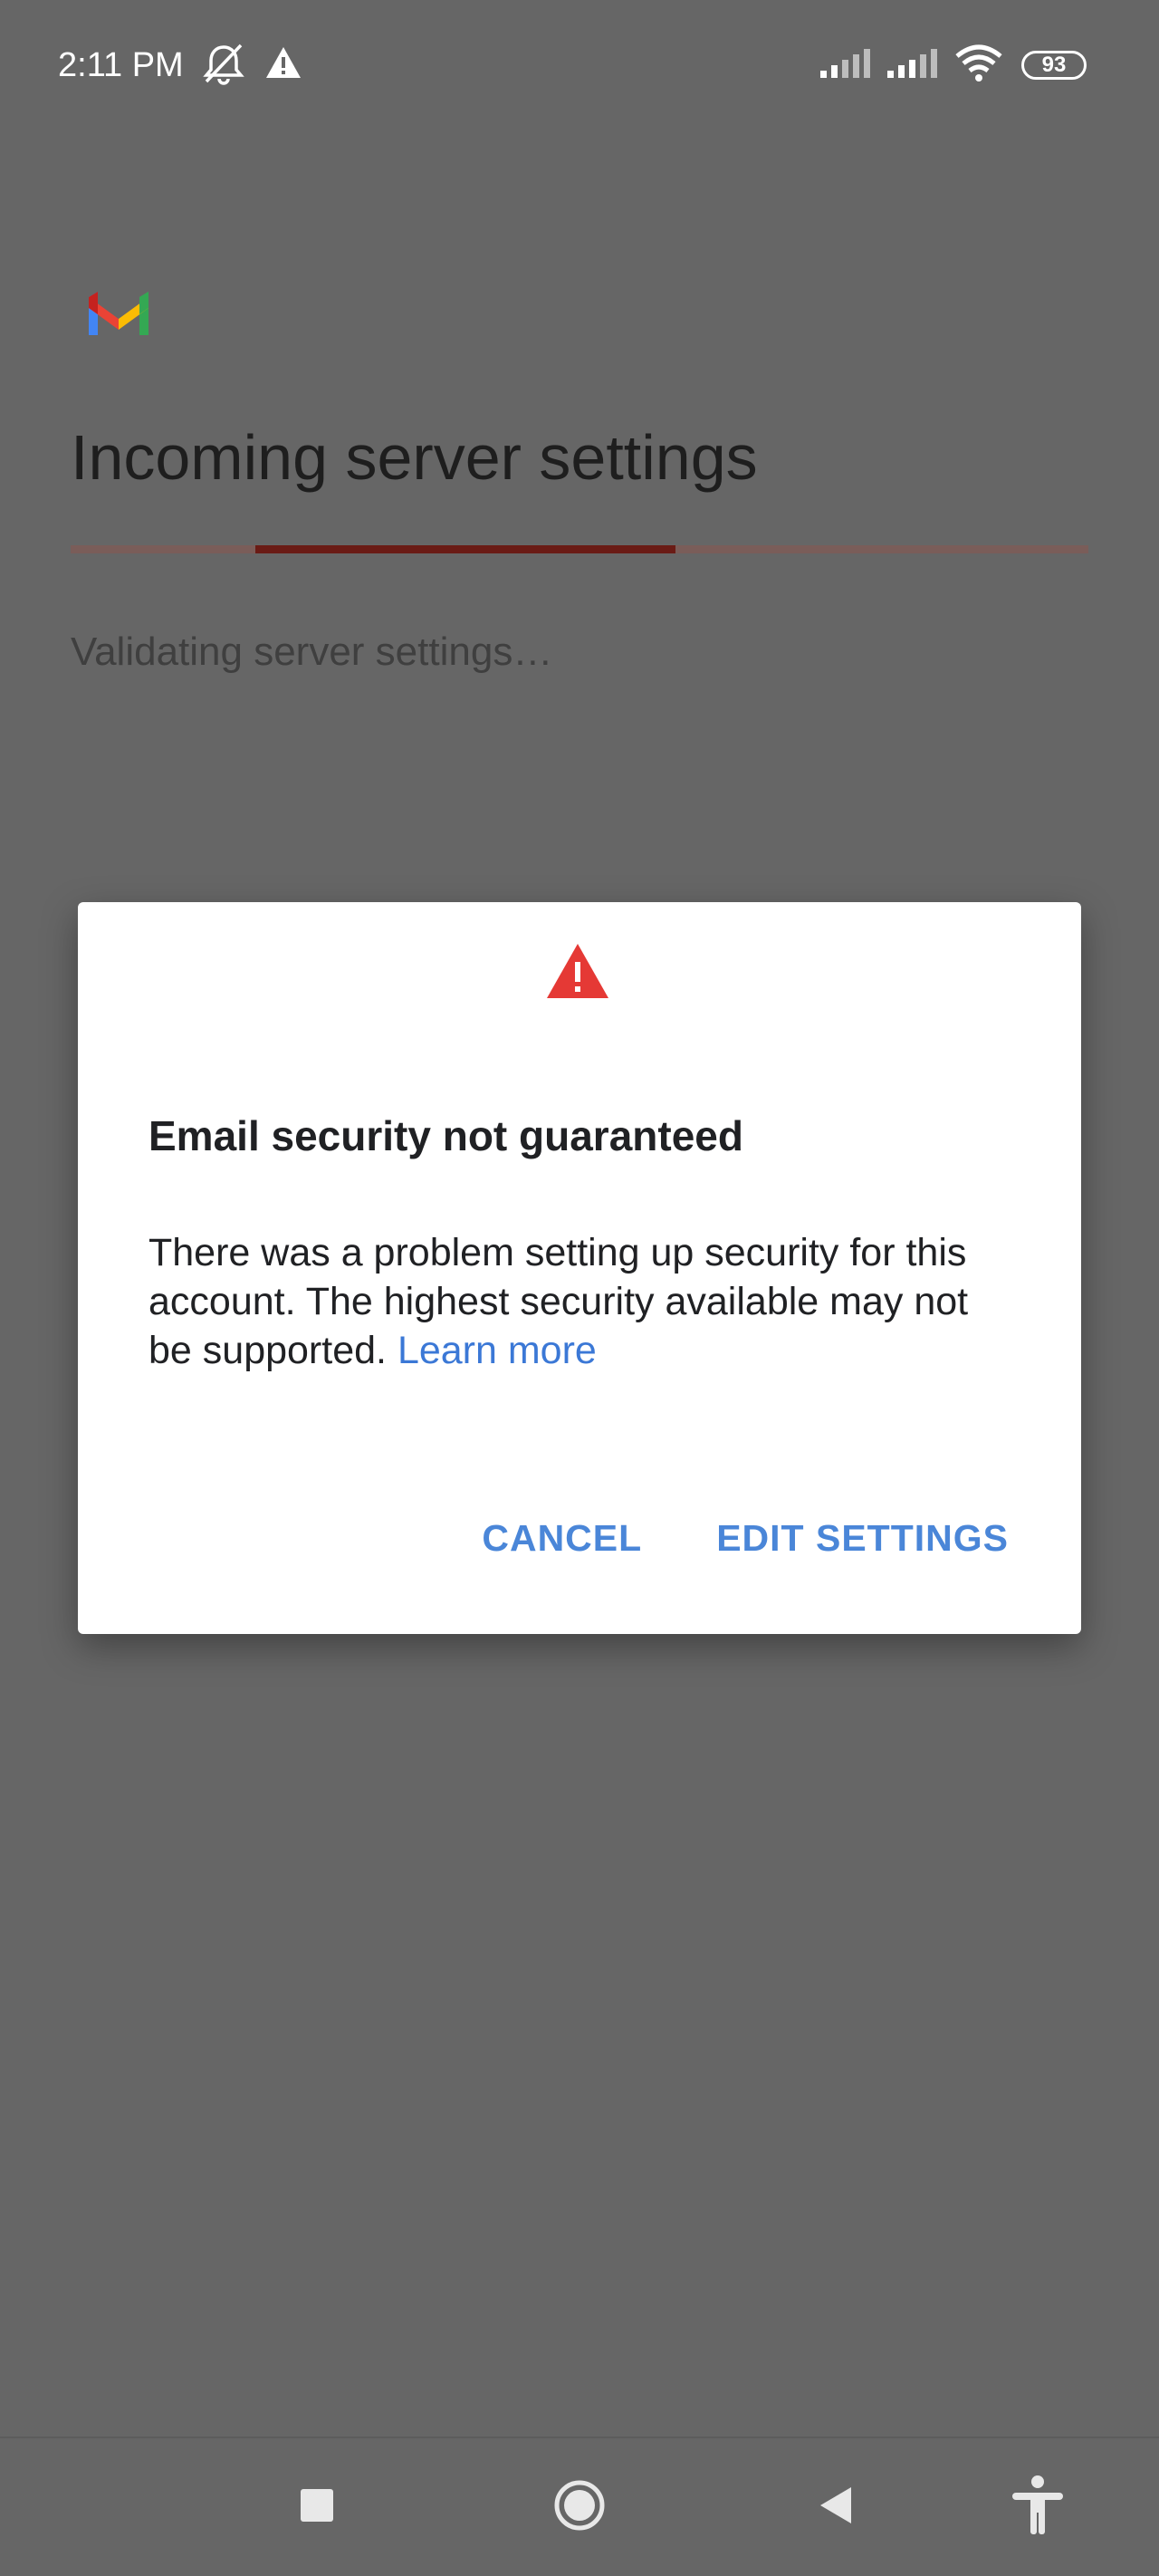  What do you see at coordinates (121, 65) in the screenshot?
I see `status-time: 2:11 PM` at bounding box center [121, 65].